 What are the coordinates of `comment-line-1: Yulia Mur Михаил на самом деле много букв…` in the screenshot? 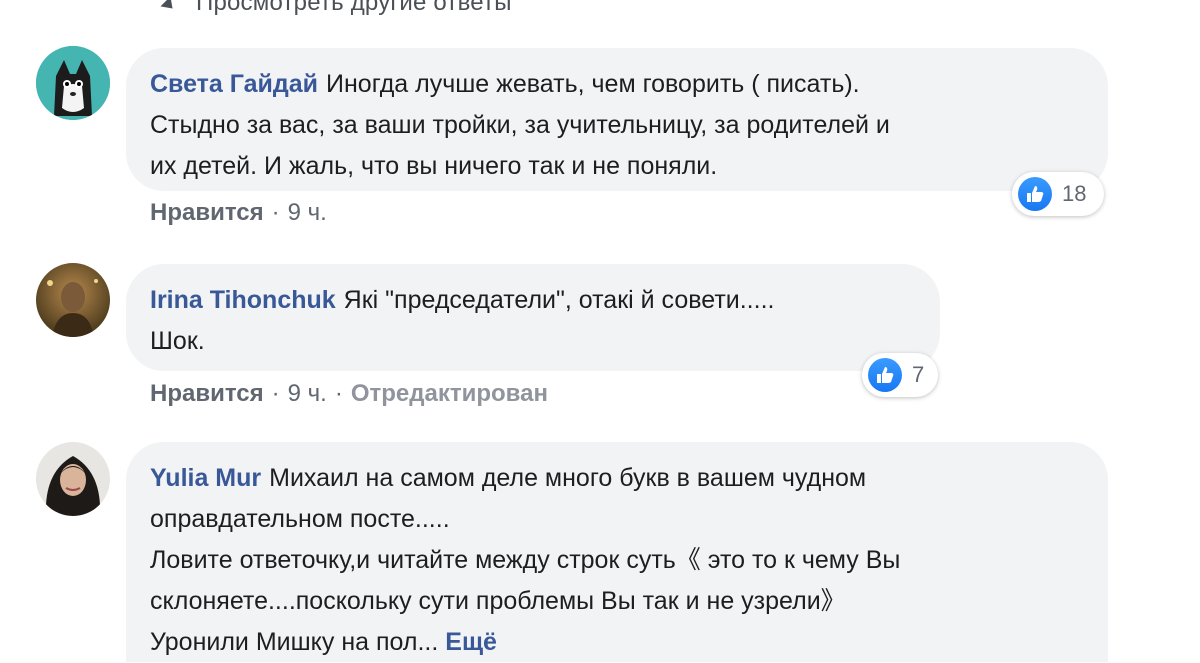 It's located at (615, 478).